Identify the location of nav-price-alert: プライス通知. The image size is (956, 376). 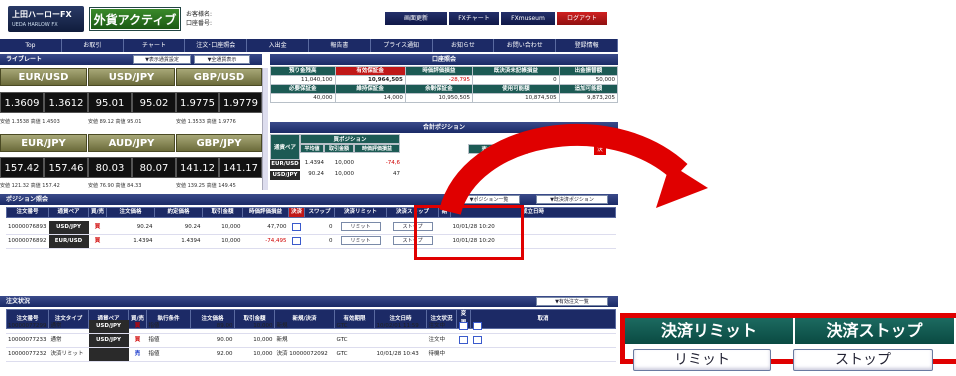
(402, 45).